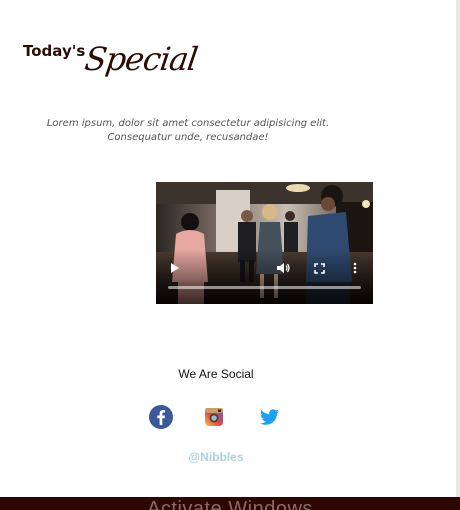  What do you see at coordinates (175, 268) in the screenshot?
I see `play-icon` at bounding box center [175, 268].